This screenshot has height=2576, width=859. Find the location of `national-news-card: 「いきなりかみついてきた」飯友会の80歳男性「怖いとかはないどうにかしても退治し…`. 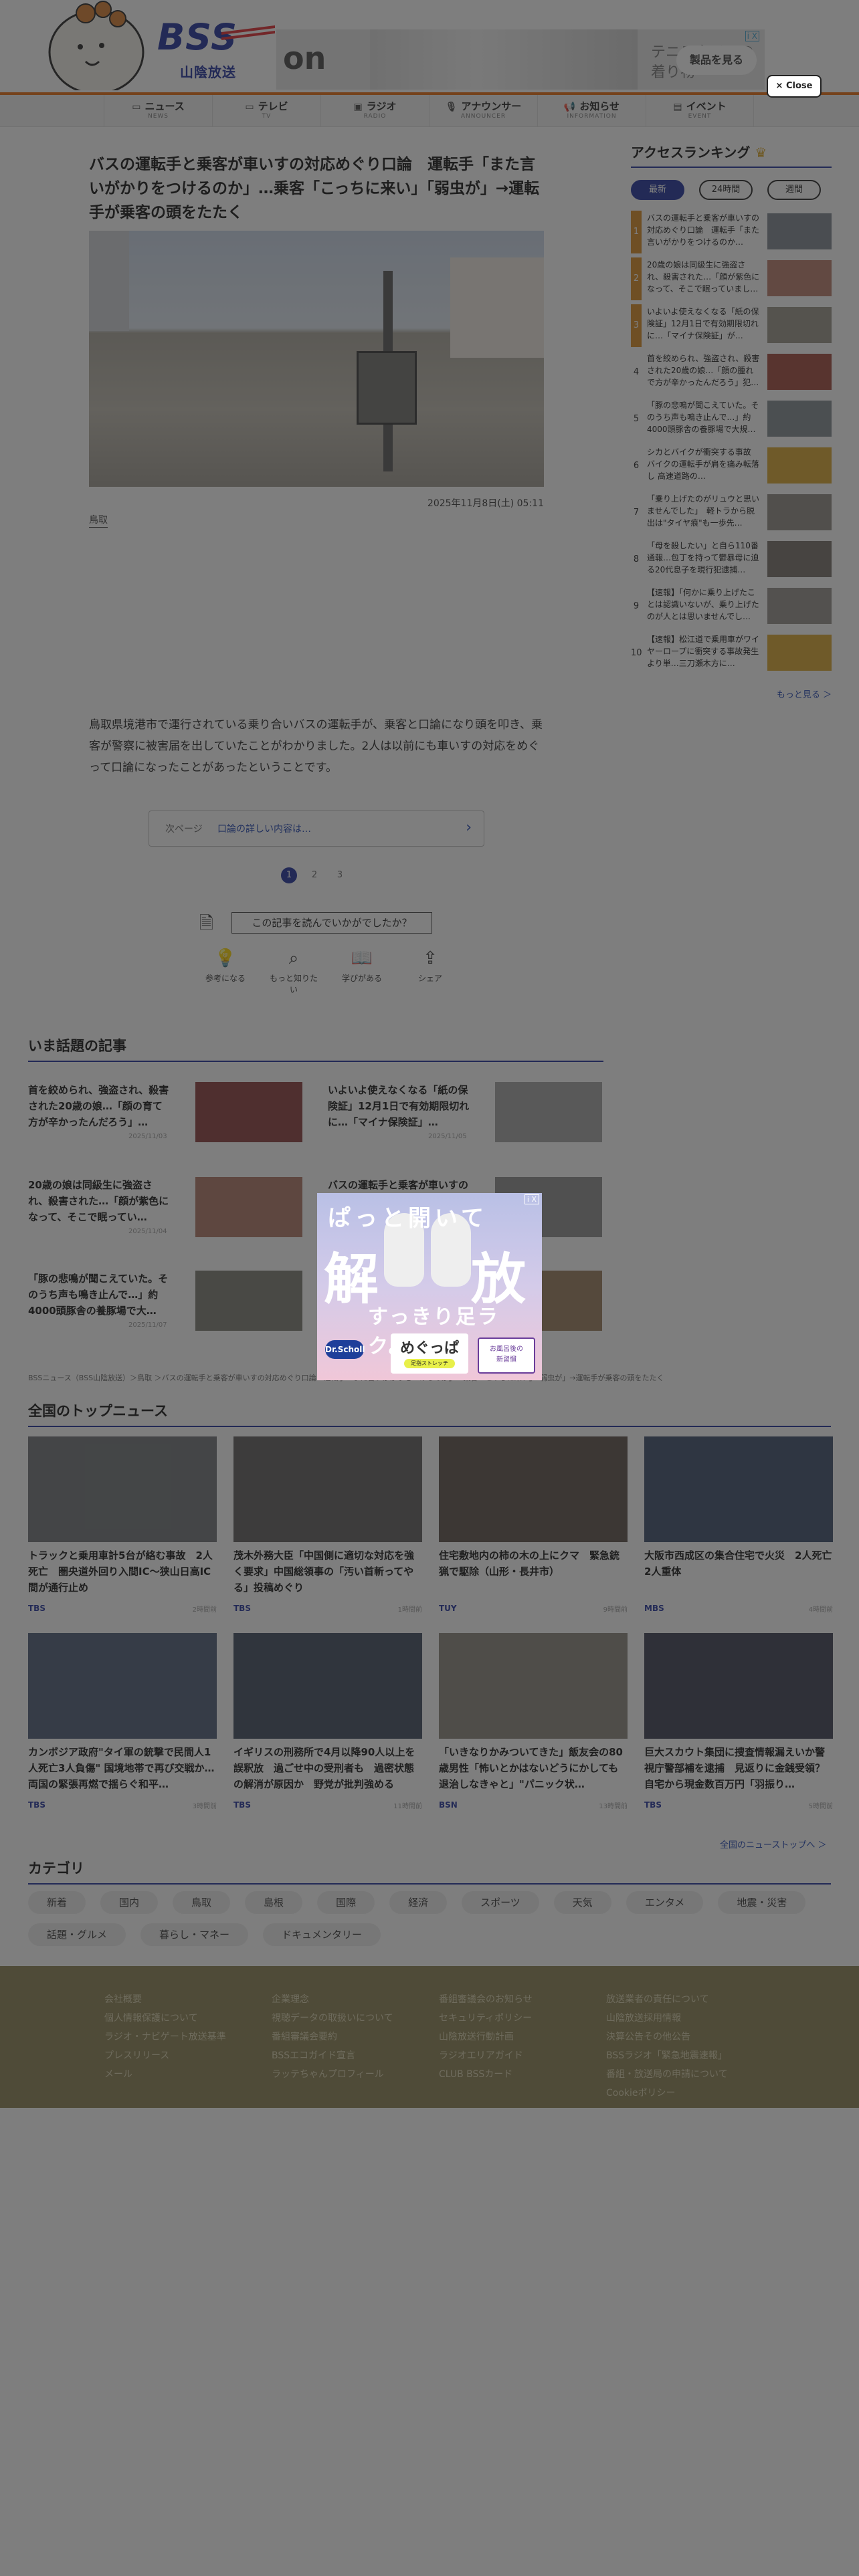

national-news-card: 「いきなりかみついてきた」飯友会の80歳男性「怖いとかはないどうにかしても退治し… is located at coordinates (533, 1721).